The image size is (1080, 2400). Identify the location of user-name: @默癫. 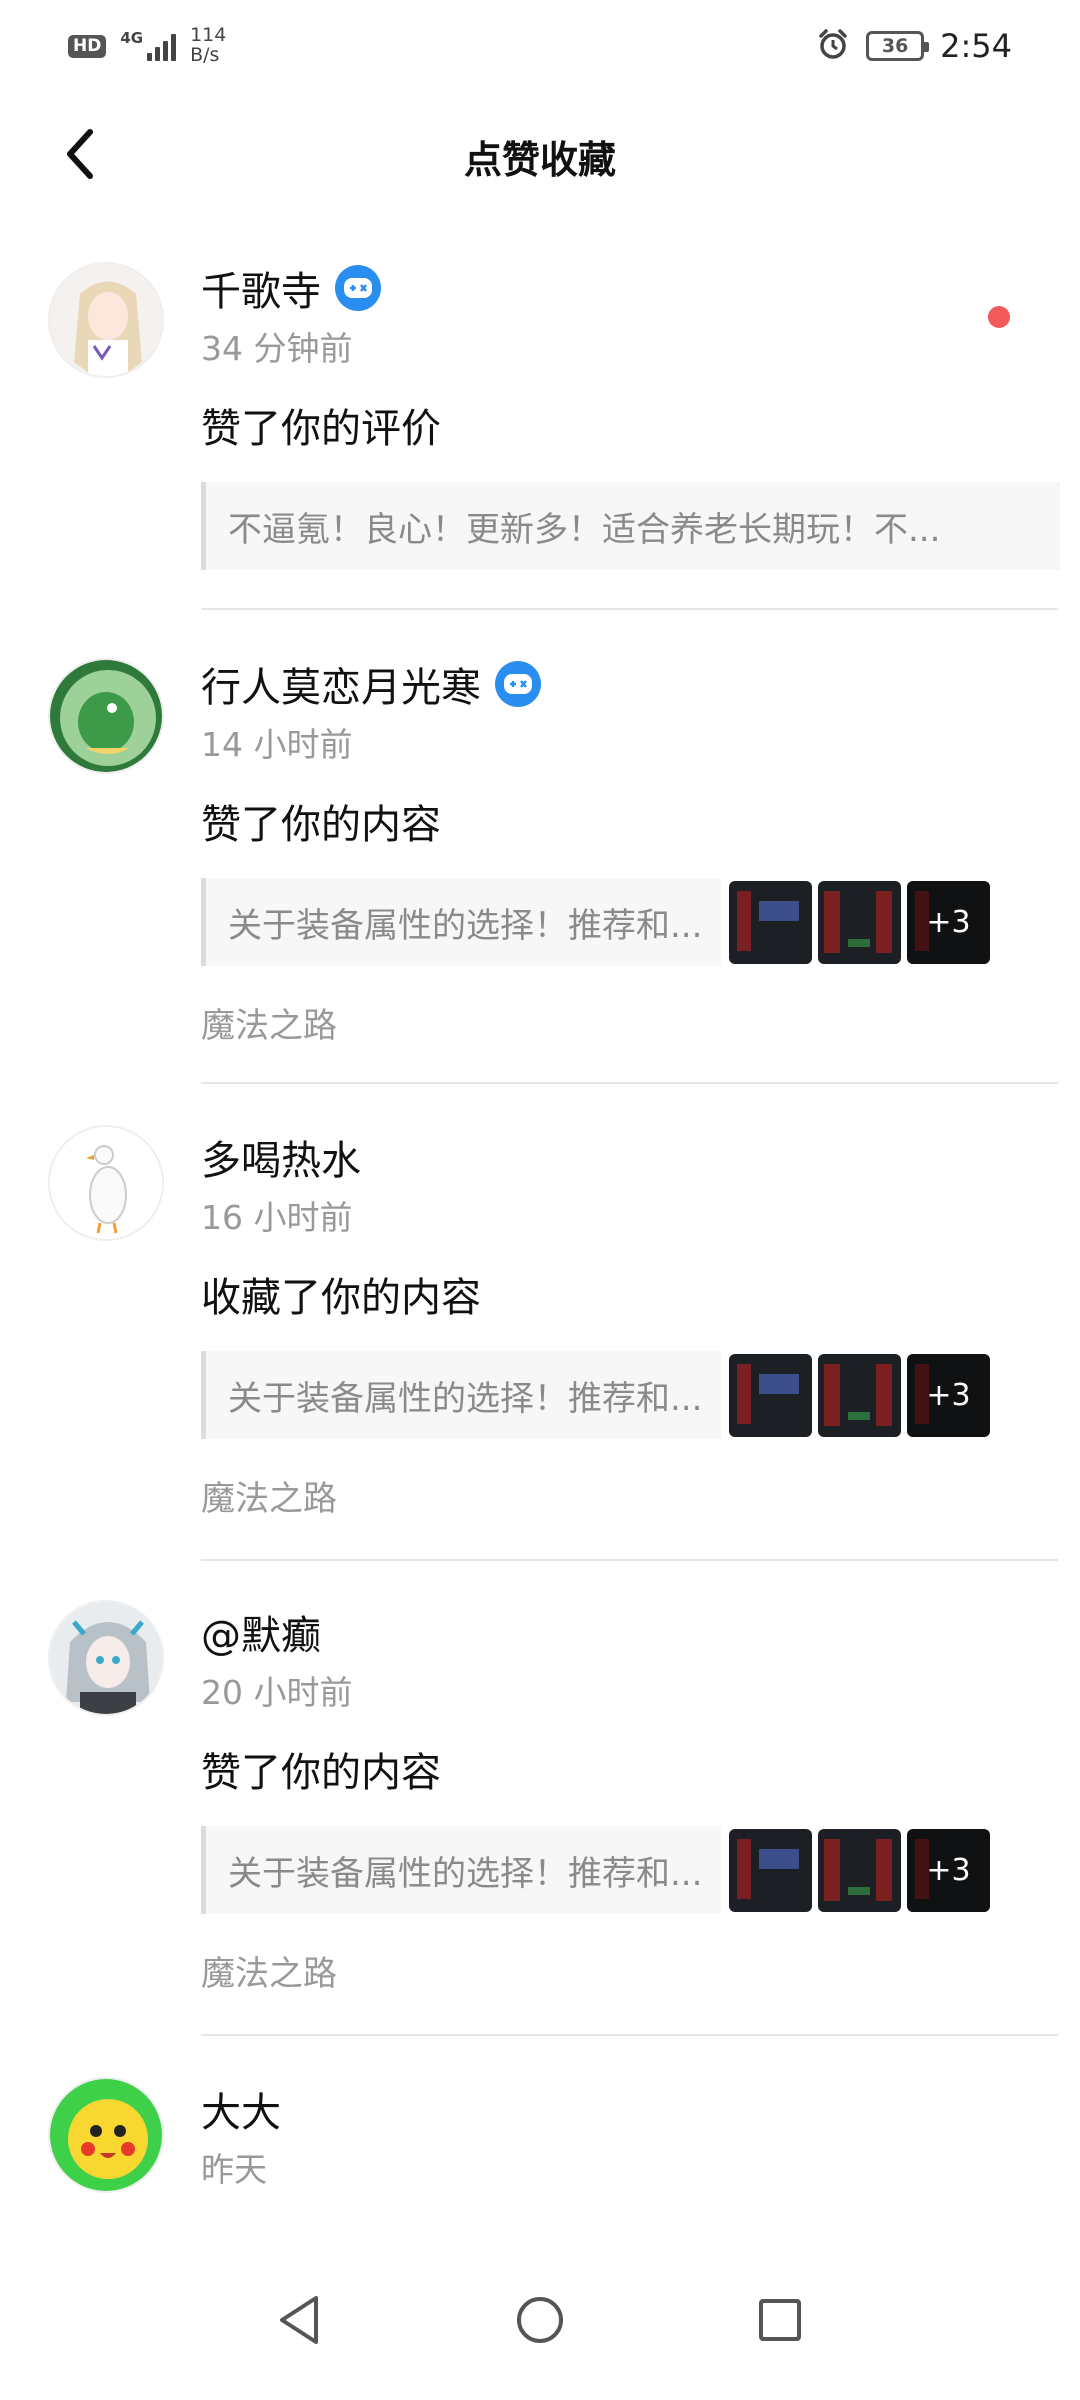
(261, 1632).